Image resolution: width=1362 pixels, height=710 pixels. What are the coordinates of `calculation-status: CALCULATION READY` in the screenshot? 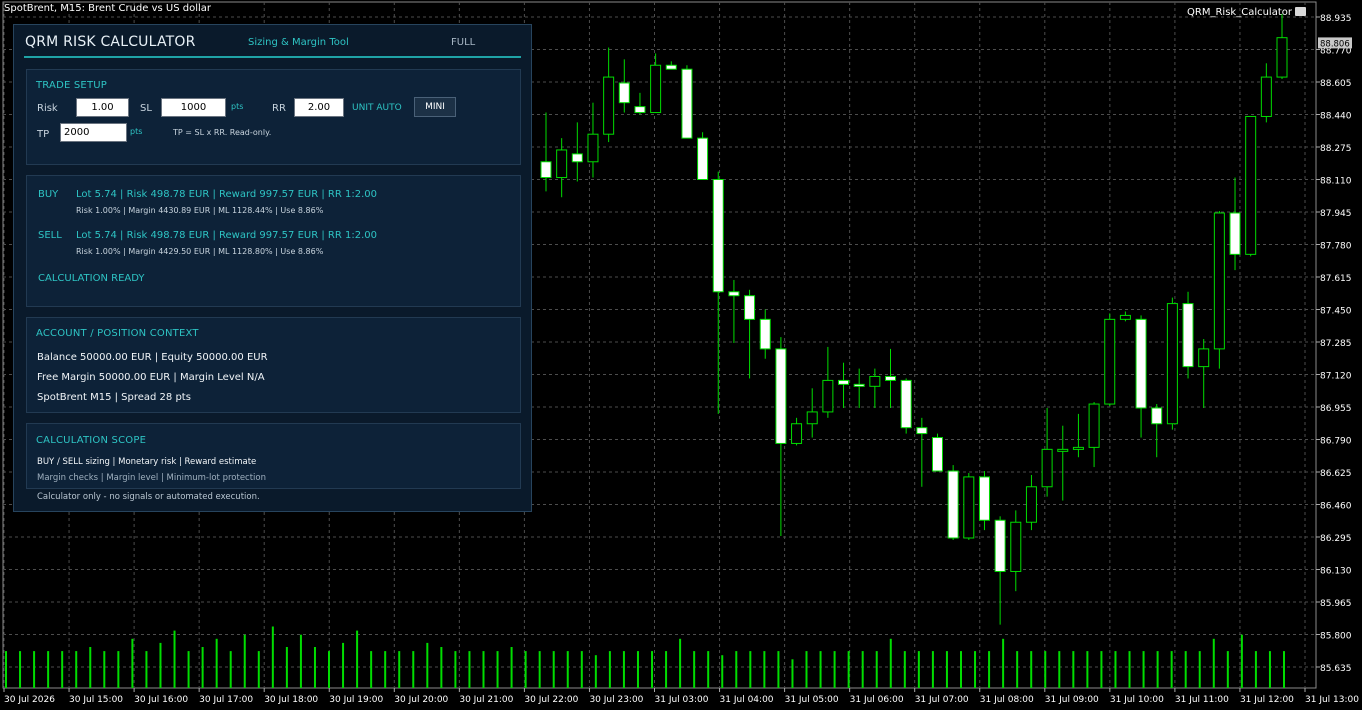 It's located at (91, 278).